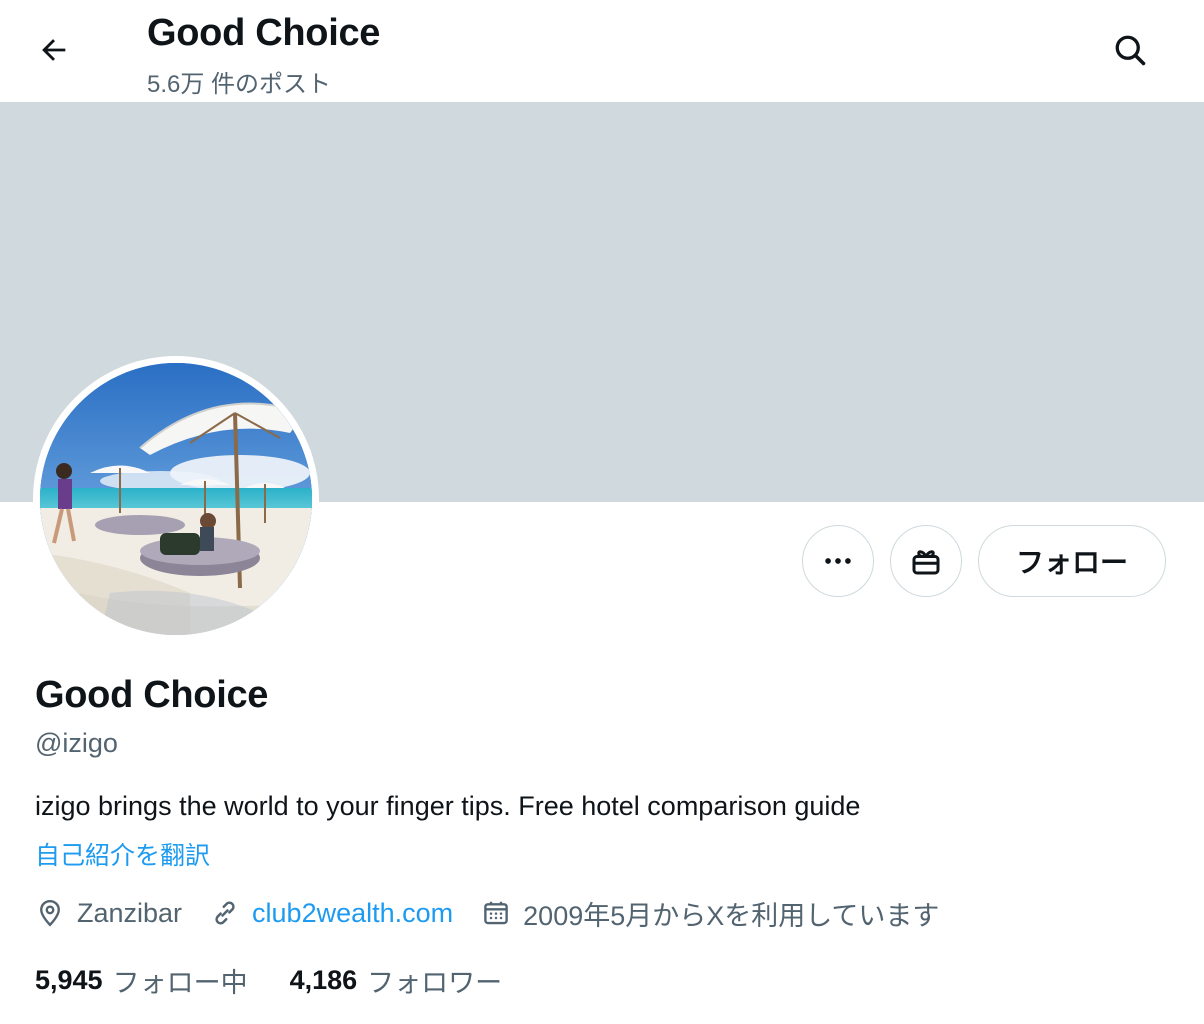  I want to click on location-item: Zanzibar, so click(108, 913).